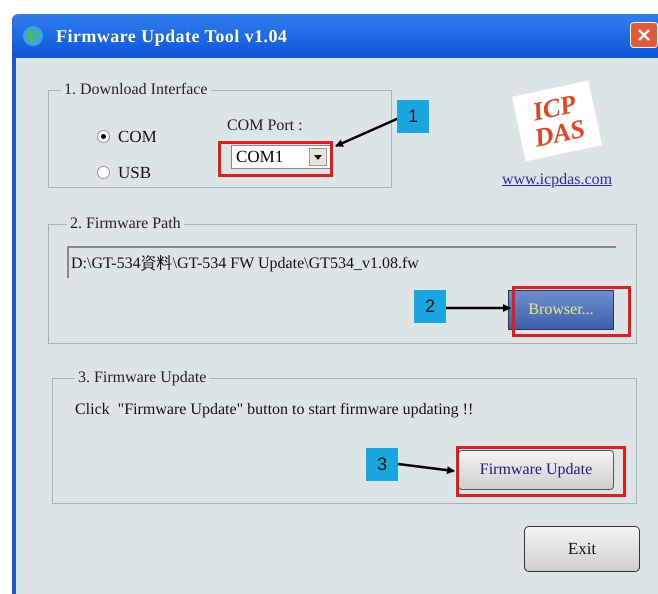 Image resolution: width=658 pixels, height=594 pixels. I want to click on firmware-update-button: Firmware Update, so click(536, 470).